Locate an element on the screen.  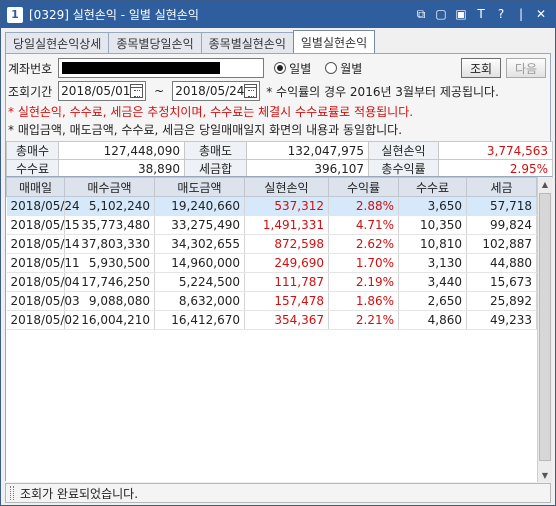
cell-tax: 49,233 is located at coordinates (501, 320).